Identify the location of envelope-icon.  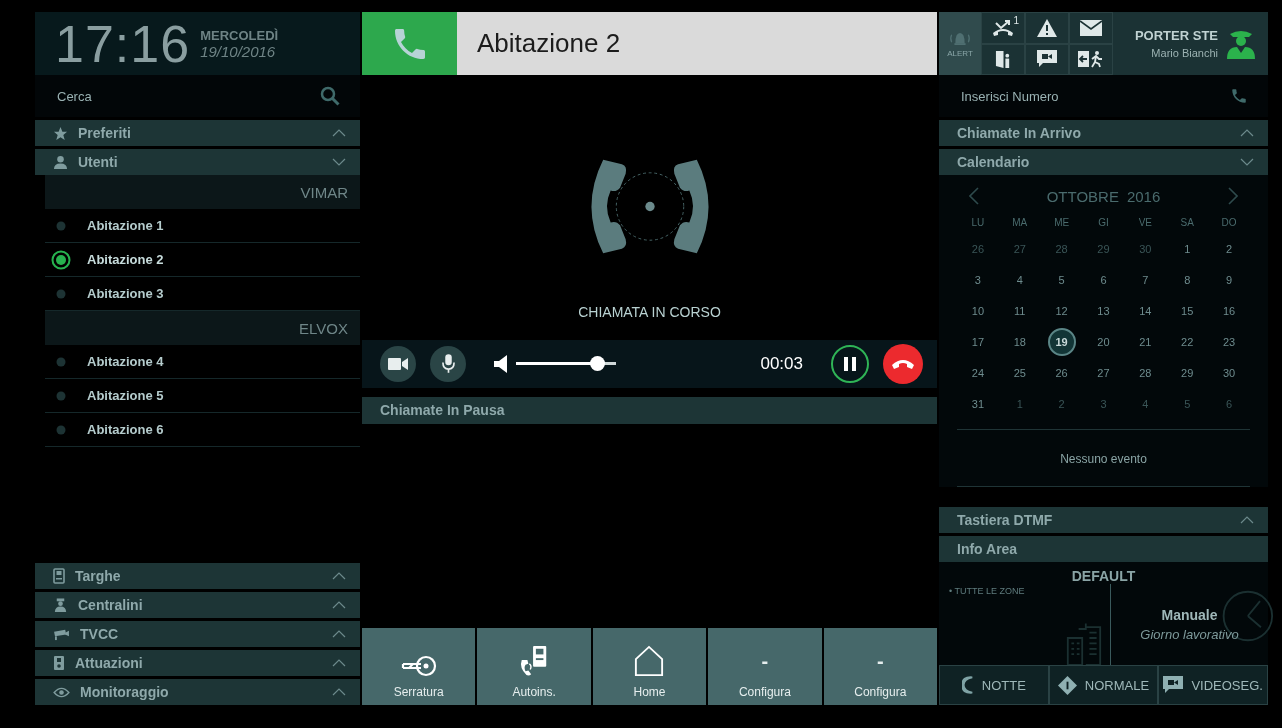
(1091, 27).